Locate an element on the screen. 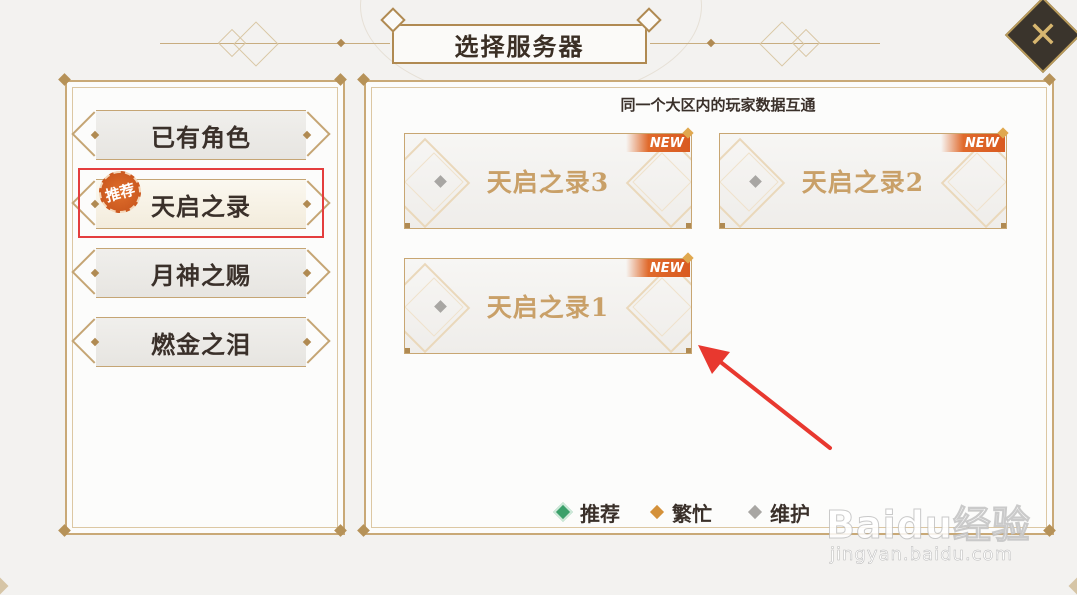 This screenshot has height=595, width=1077. legend-maintenance: 维护 is located at coordinates (778, 512).